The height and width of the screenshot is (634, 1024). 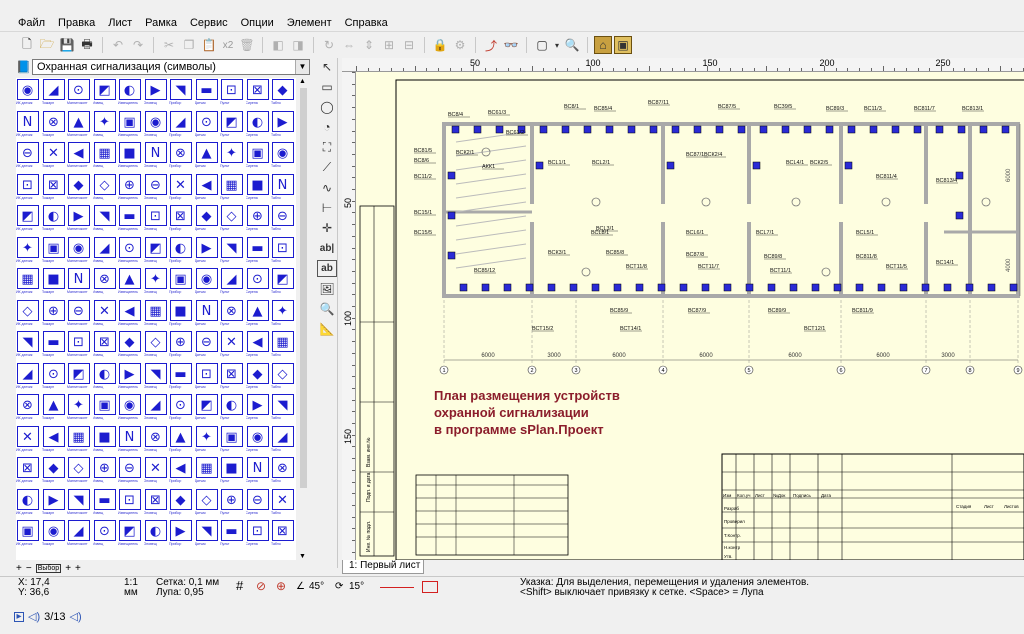 I want to click on symbol-item: ✕ Извещ, so click(x=105, y=314).